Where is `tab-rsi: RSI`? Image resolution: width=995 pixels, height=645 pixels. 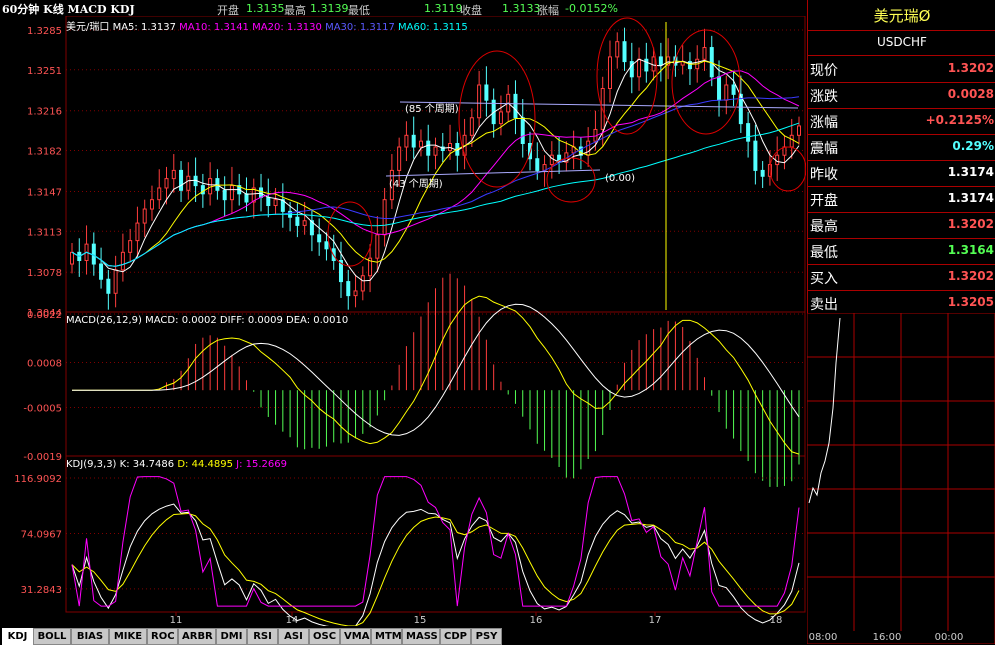
tab-rsi: RSI is located at coordinates (262, 636).